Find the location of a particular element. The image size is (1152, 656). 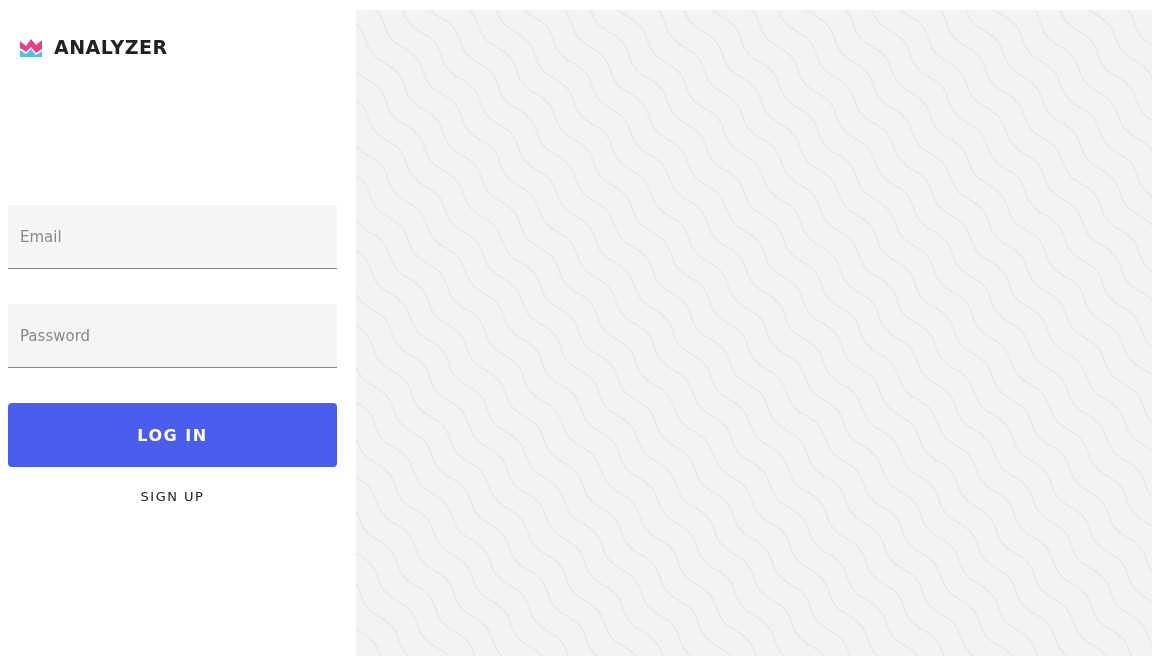

logo-icon is located at coordinates (31, 47).